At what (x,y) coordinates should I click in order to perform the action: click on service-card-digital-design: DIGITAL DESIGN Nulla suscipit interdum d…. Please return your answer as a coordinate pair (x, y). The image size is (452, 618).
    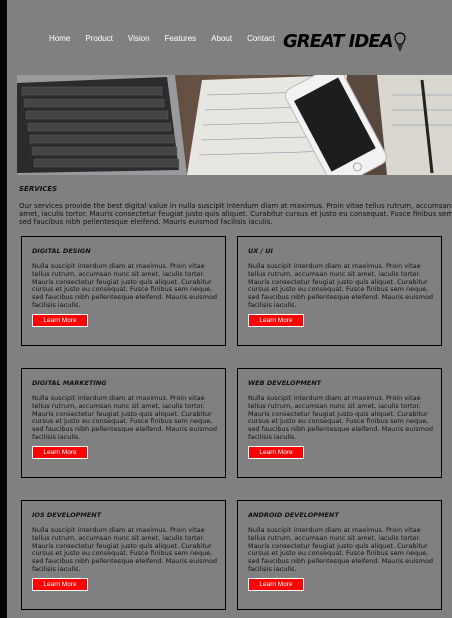
    Looking at the image, I should click on (123, 291).